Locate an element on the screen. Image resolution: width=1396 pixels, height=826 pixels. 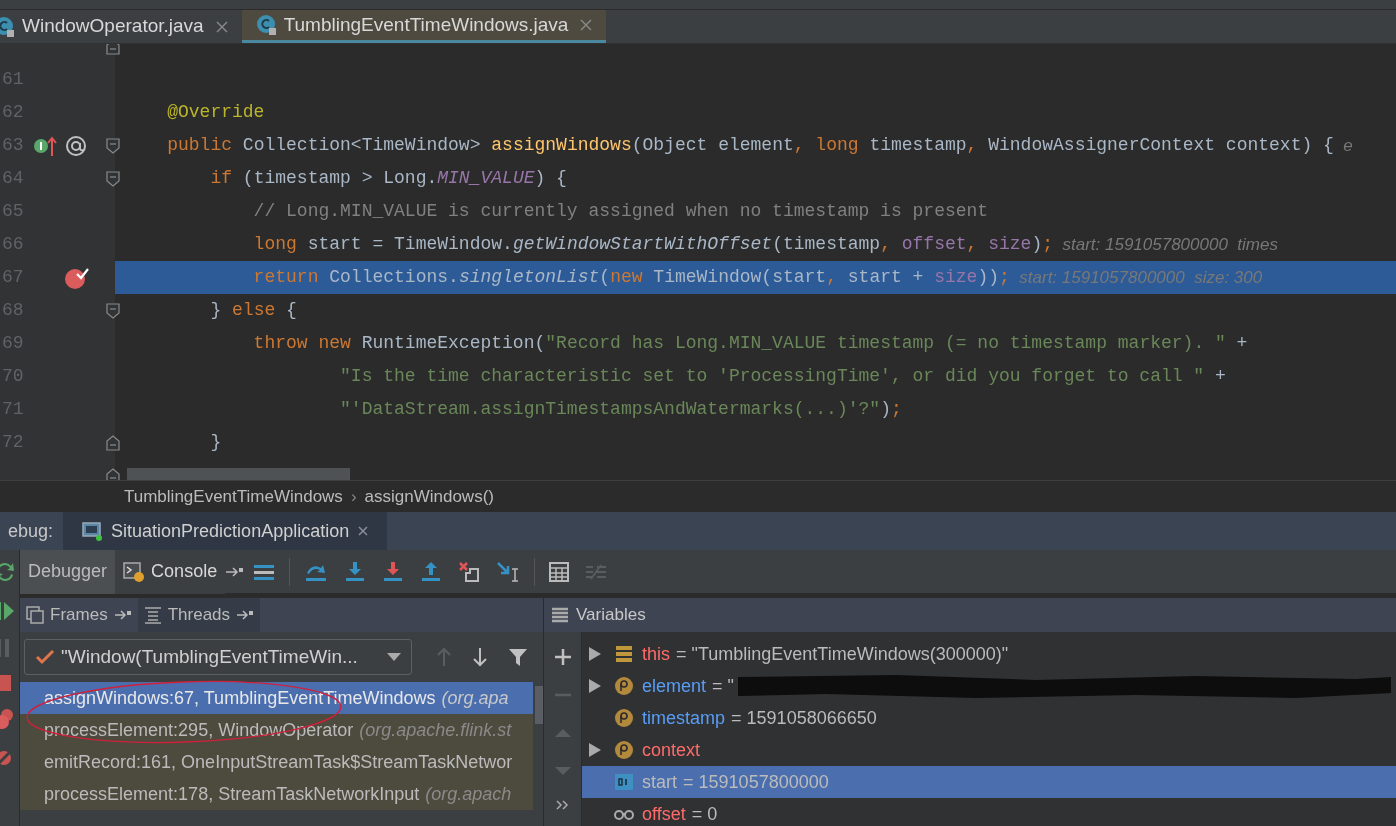
application-window-icon is located at coordinates (92, 531).